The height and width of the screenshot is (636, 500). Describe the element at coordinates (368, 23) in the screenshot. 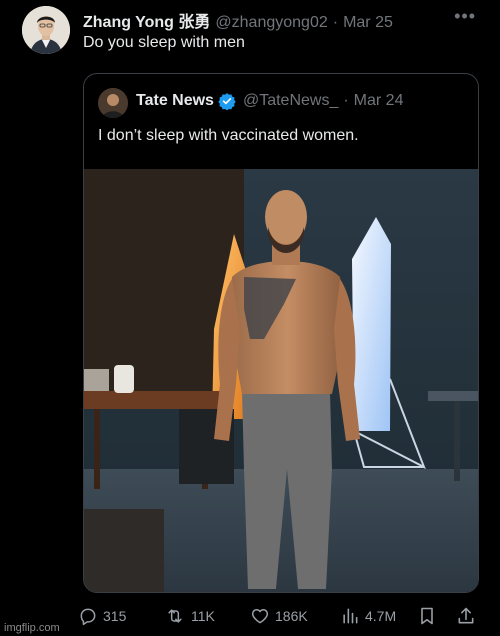

I see `post-date: Mar 25` at that location.